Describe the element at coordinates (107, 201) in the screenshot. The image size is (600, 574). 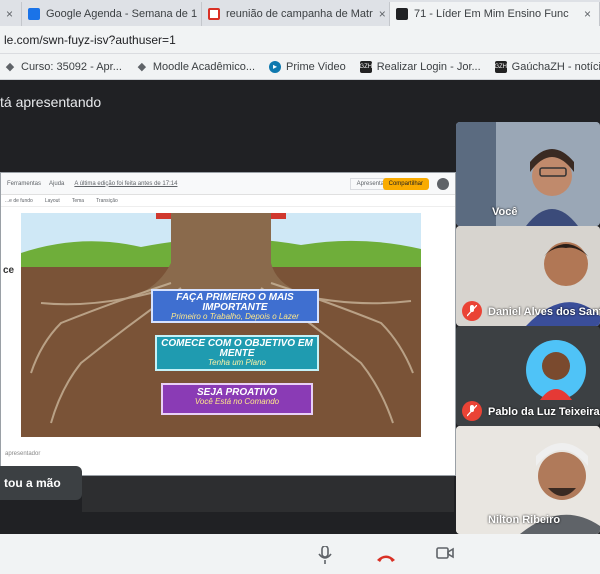
I see `tool-transition: Transição` at that location.